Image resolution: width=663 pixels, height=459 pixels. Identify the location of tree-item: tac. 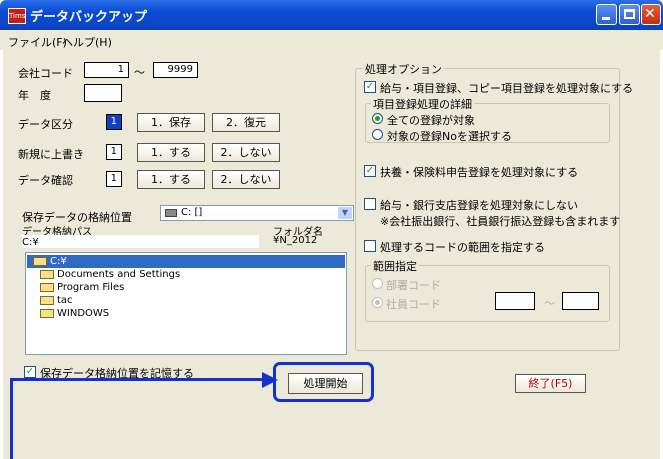
(53, 300).